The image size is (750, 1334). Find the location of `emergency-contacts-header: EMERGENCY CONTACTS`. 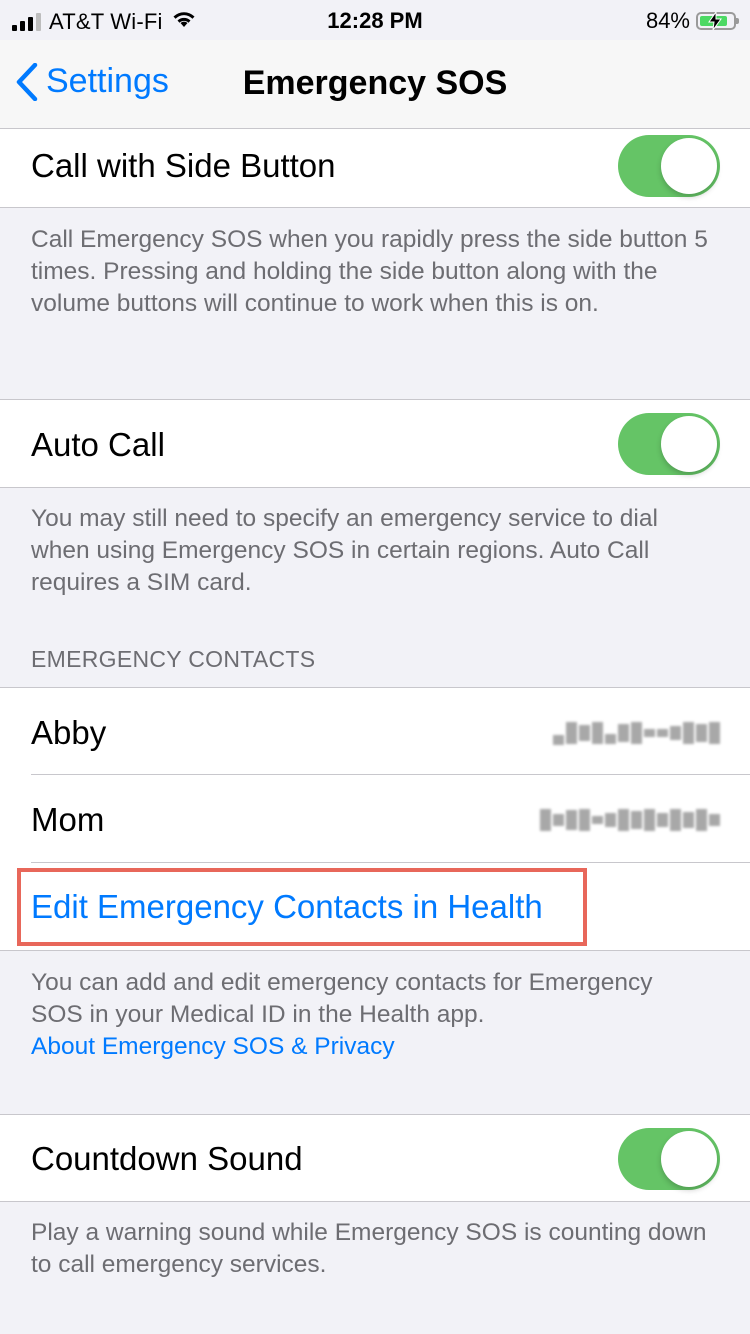

emergency-contacts-header: EMERGENCY CONTACTS is located at coordinates (173, 659).